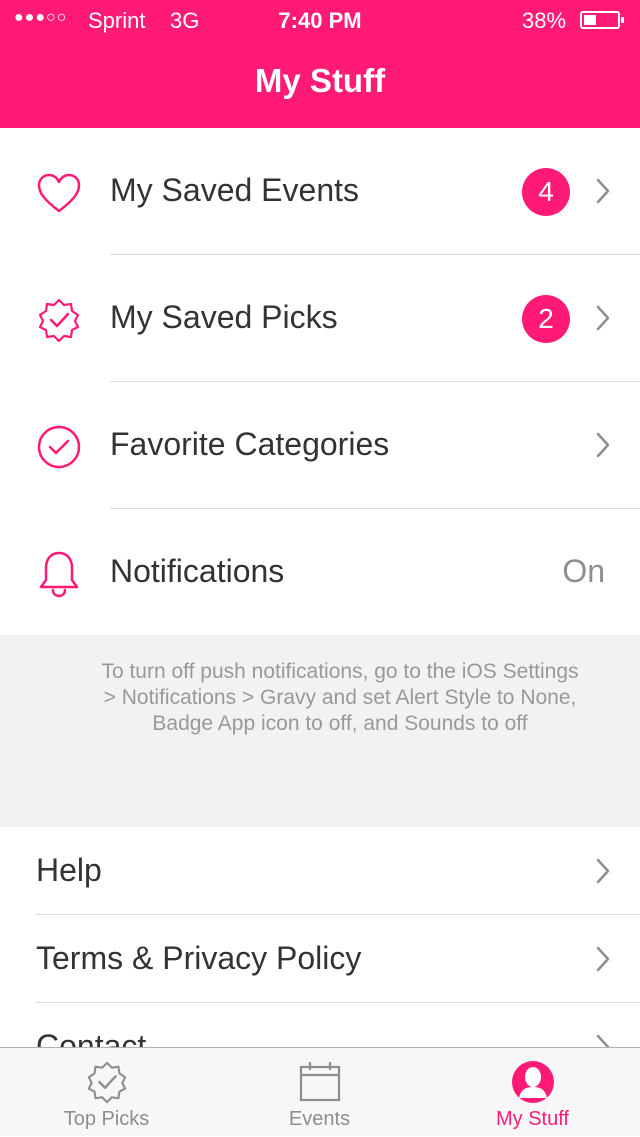 The image size is (640, 1137). I want to click on header: ●●●○○ Sprint 3G 7:40 PM 38% My Stuff, so click(320, 64).